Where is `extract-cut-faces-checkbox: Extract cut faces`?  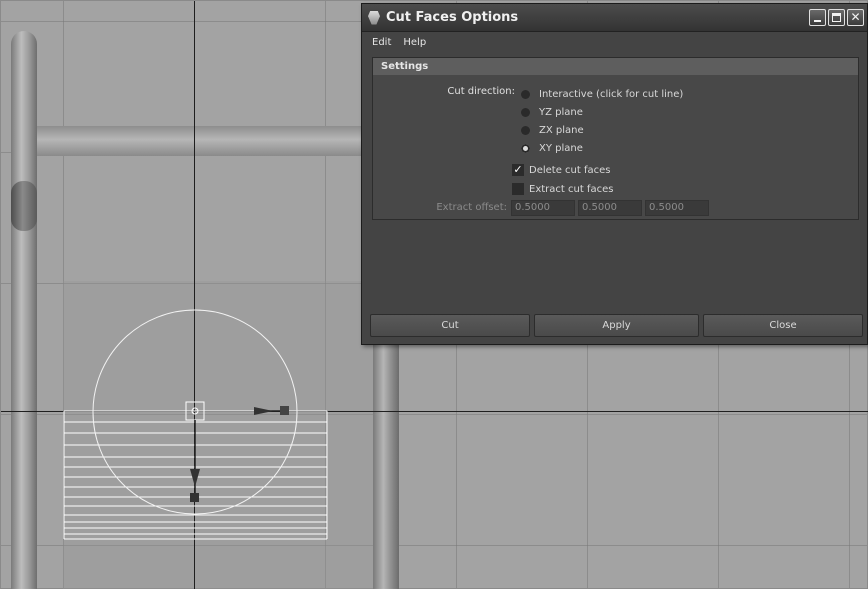 extract-cut-faces-checkbox: Extract cut faces is located at coordinates (562, 189).